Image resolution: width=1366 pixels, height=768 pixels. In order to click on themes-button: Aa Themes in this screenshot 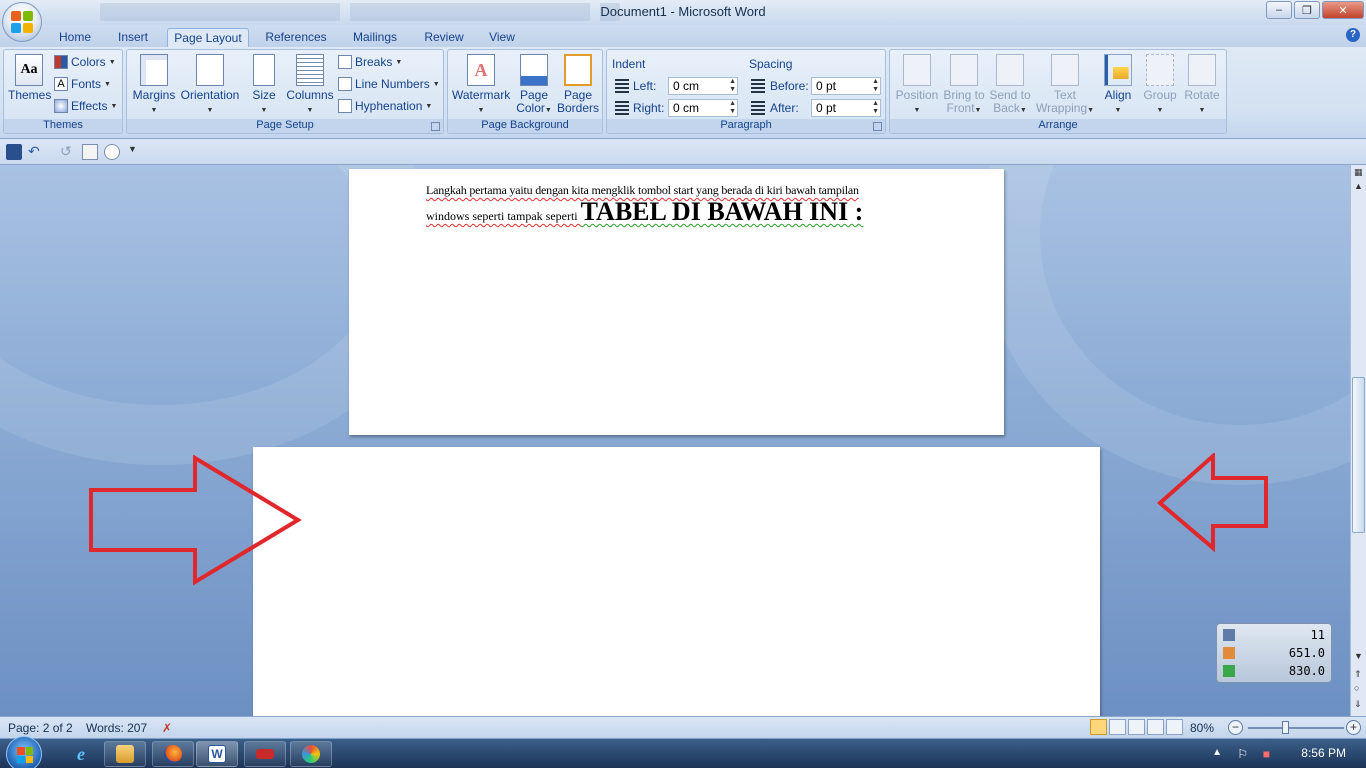, I will do `click(29, 78)`.